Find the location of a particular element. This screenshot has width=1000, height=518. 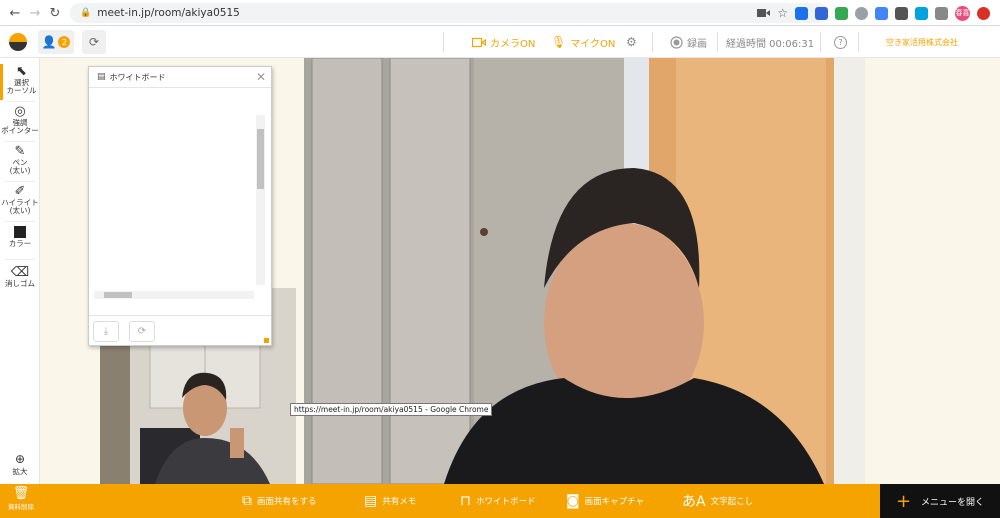

pencil-icon: ✎ is located at coordinates (20, 151).